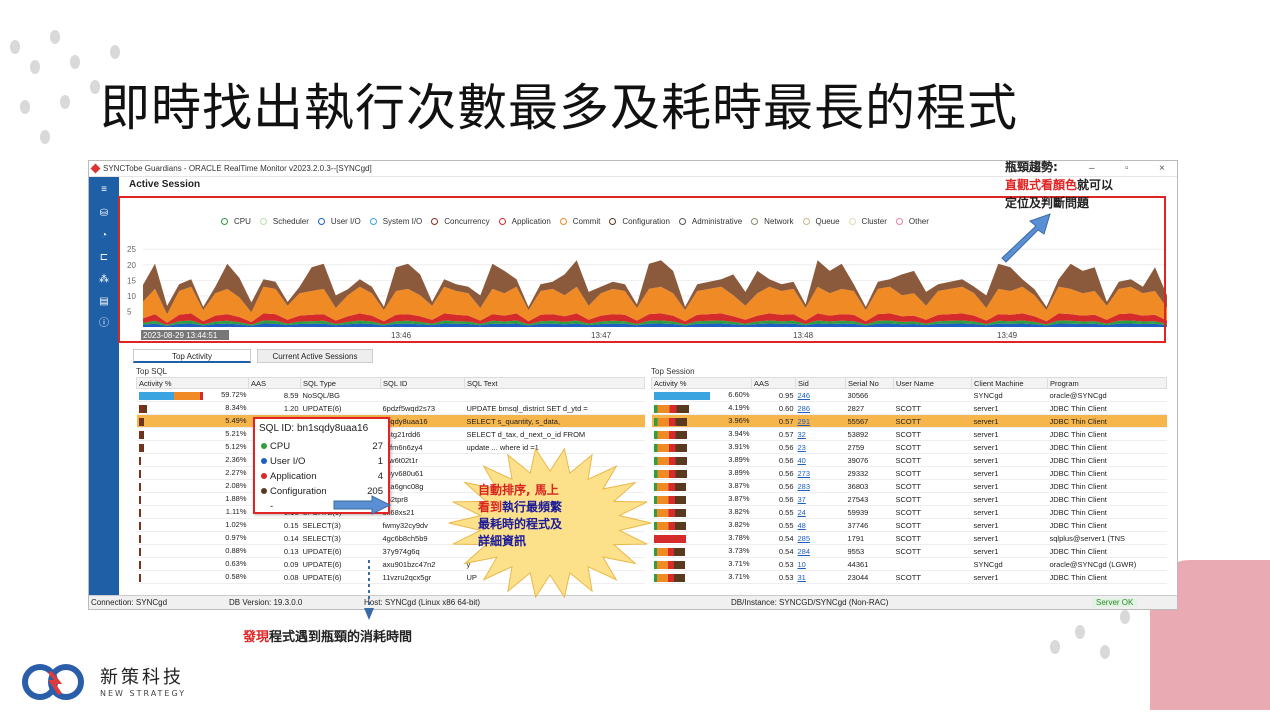 The width and height of the screenshot is (1270, 713). What do you see at coordinates (315, 356) in the screenshot?
I see `tab-current-active-sessions: Current Active Sessions` at bounding box center [315, 356].